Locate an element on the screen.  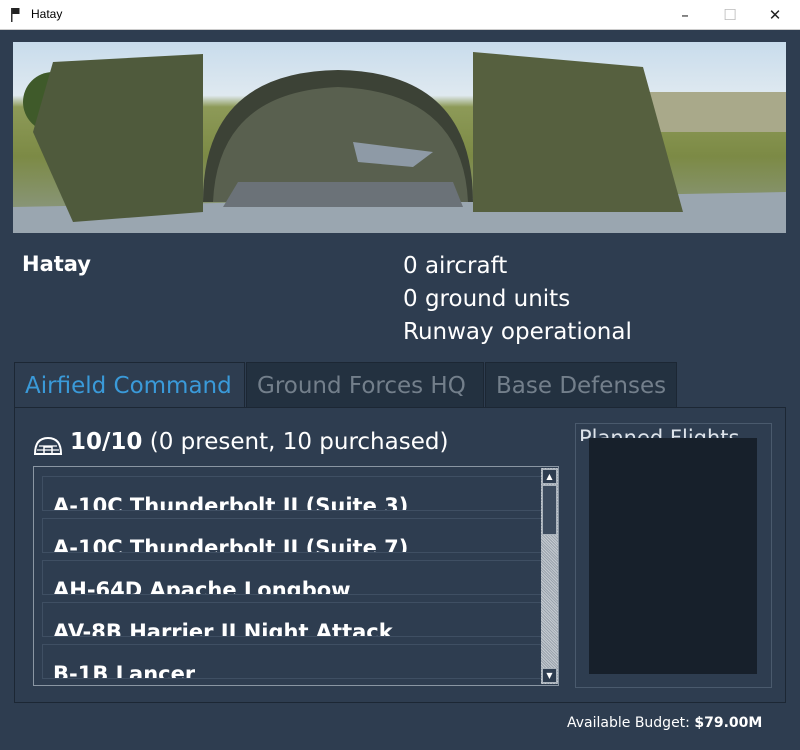
planned-flights-list is located at coordinates (673, 556).